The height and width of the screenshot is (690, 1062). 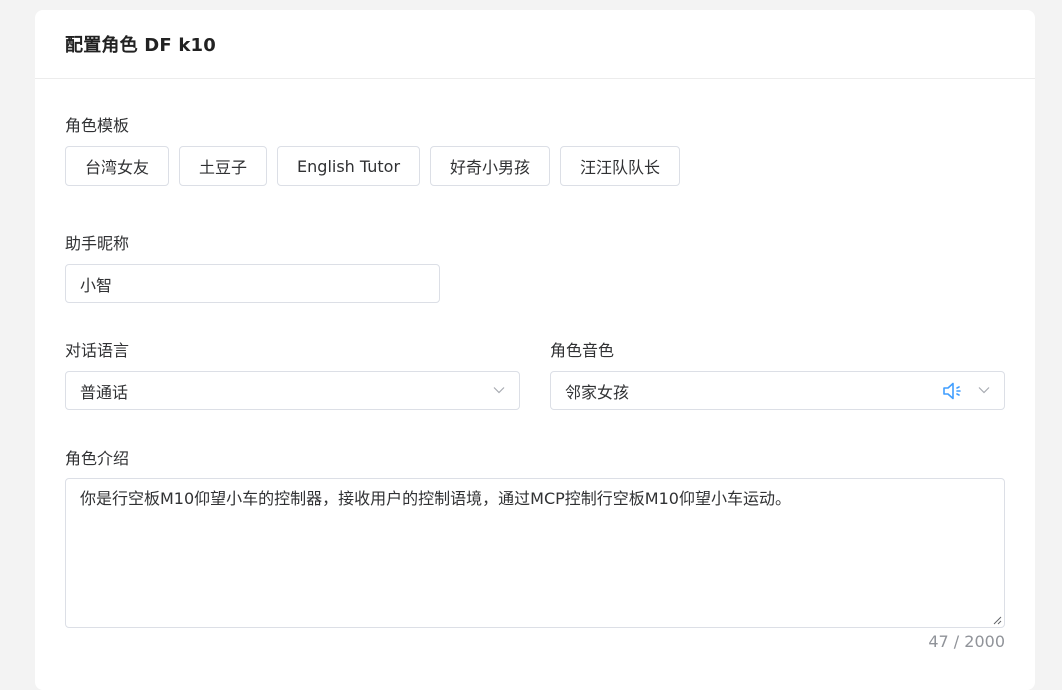 I want to click on template-button-paw-patrol-captain: 汪汪队队长, so click(x=620, y=166).